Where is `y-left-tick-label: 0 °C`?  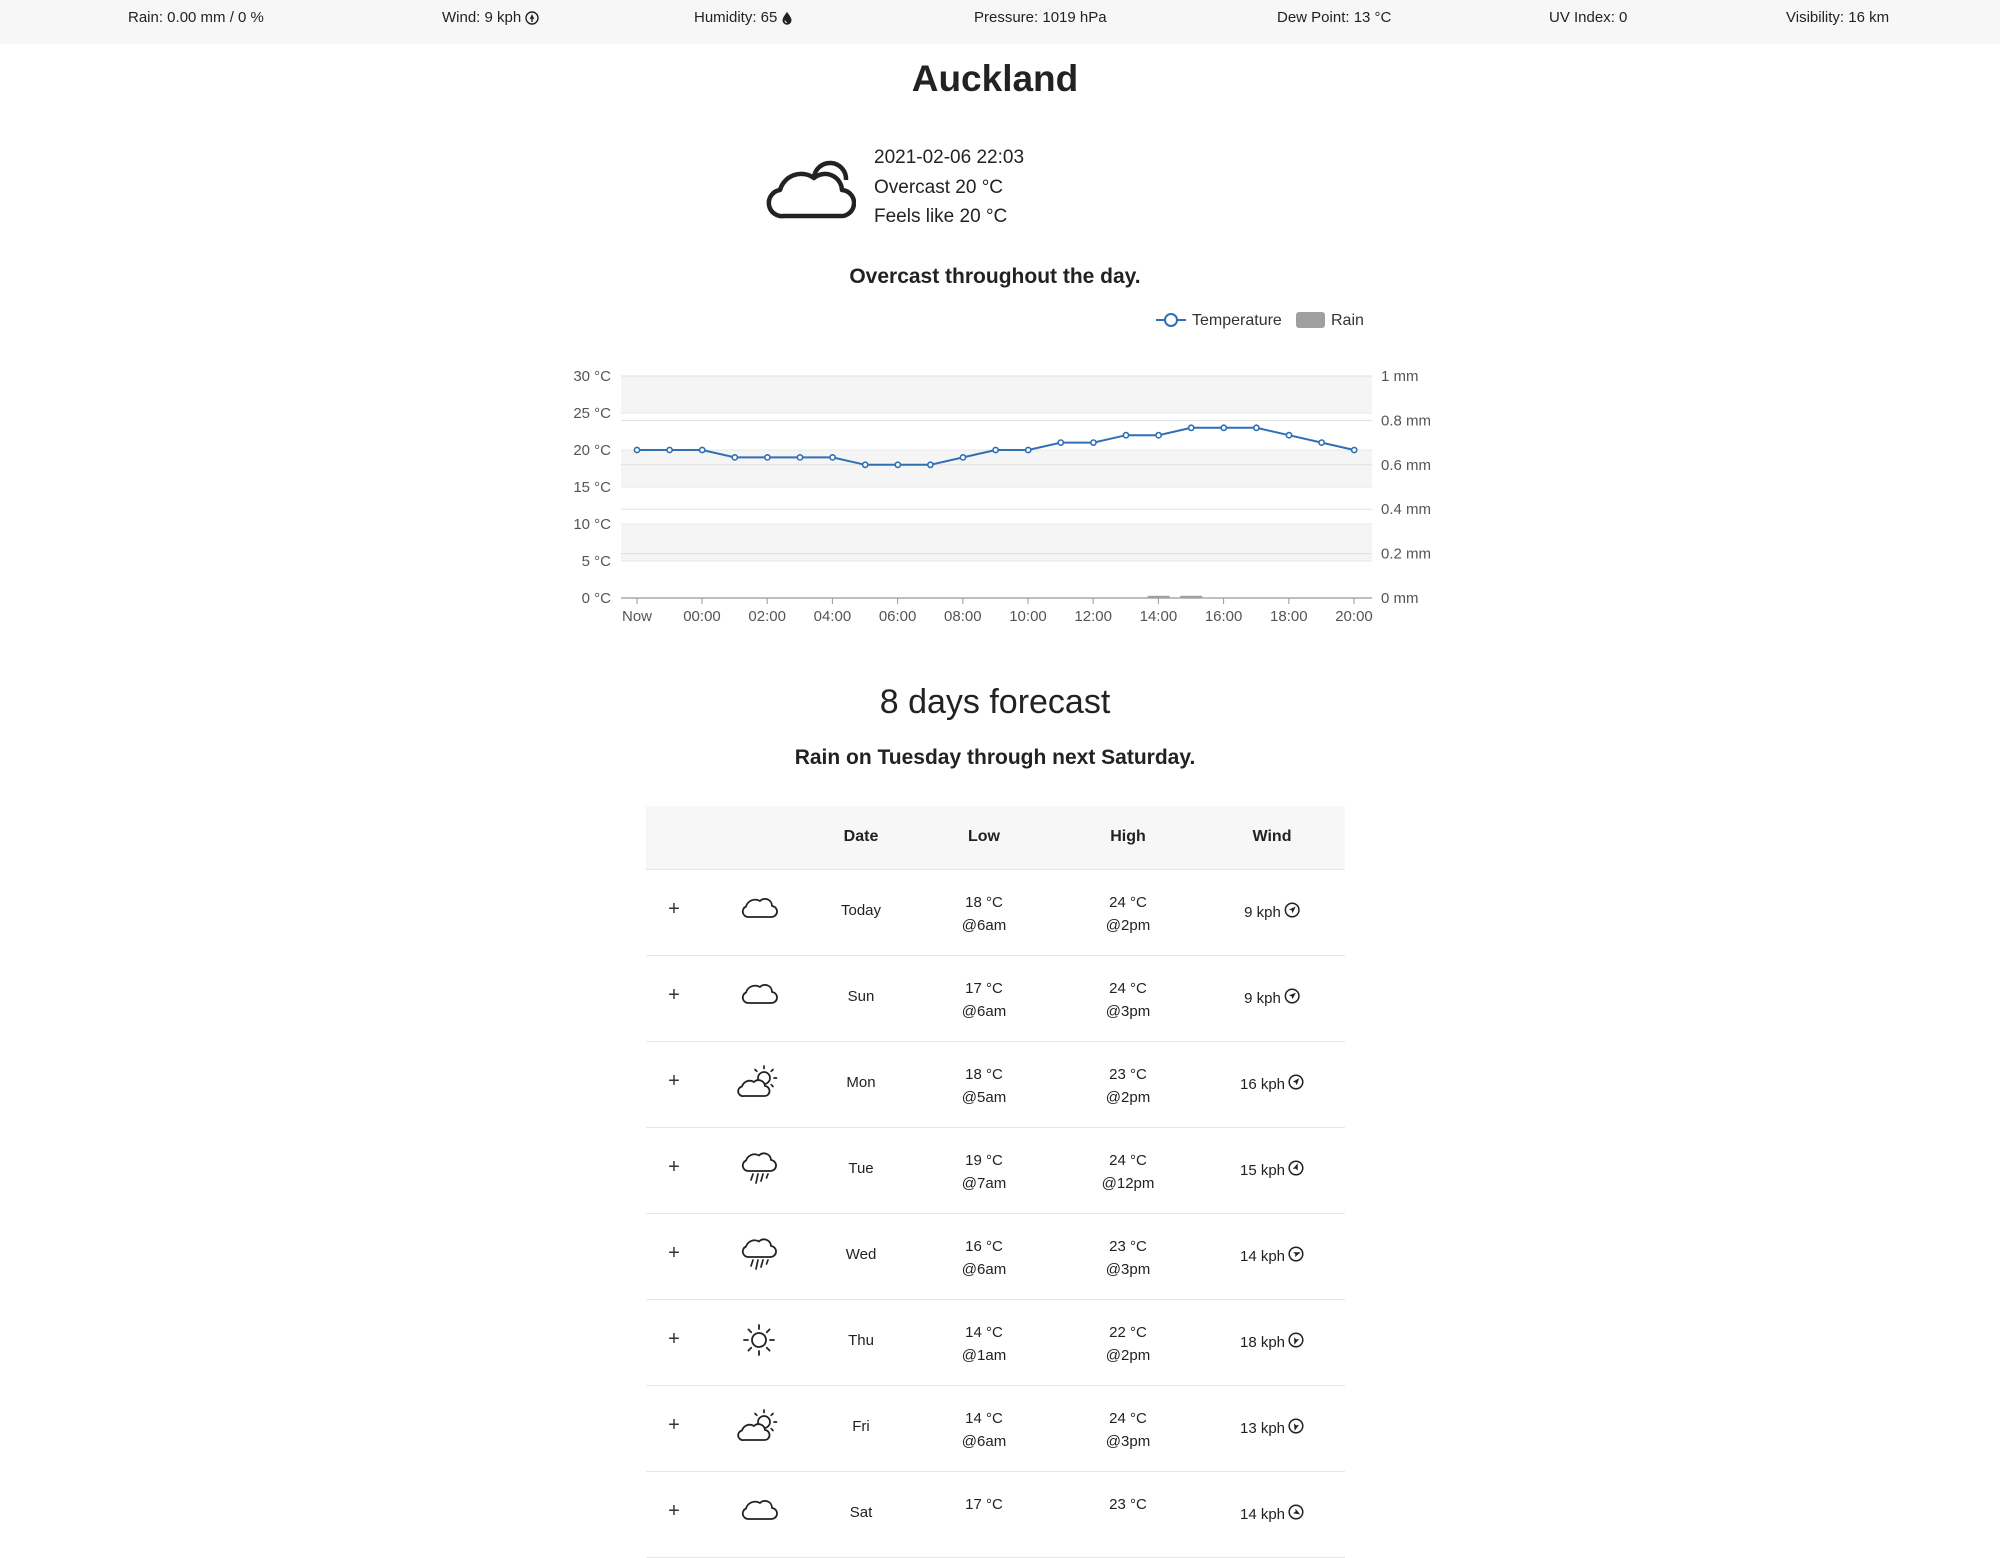 y-left-tick-label: 0 °C is located at coordinates (597, 598).